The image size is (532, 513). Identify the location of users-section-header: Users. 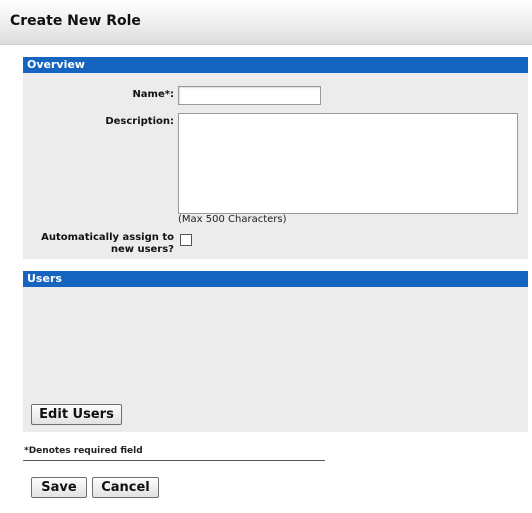
(275, 279).